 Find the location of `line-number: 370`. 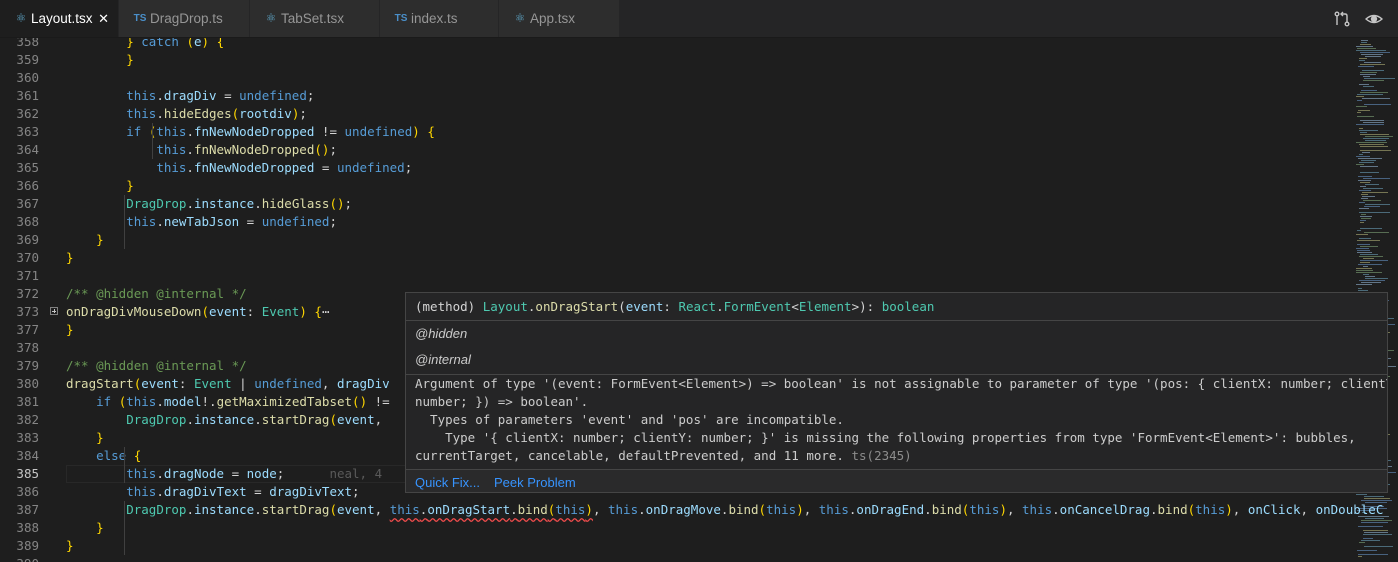

line-number: 370 is located at coordinates (27, 257).